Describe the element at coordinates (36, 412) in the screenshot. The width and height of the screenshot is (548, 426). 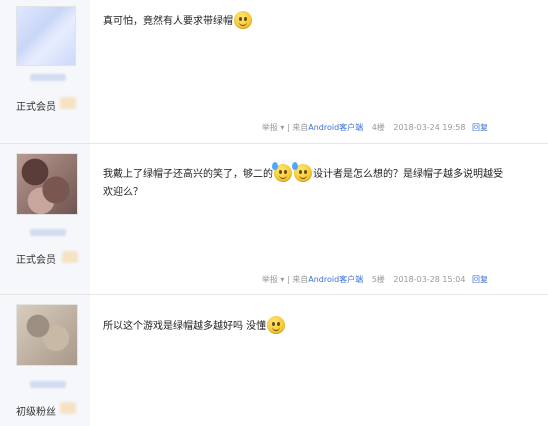
I see `user-rank: 初级粉丝` at that location.